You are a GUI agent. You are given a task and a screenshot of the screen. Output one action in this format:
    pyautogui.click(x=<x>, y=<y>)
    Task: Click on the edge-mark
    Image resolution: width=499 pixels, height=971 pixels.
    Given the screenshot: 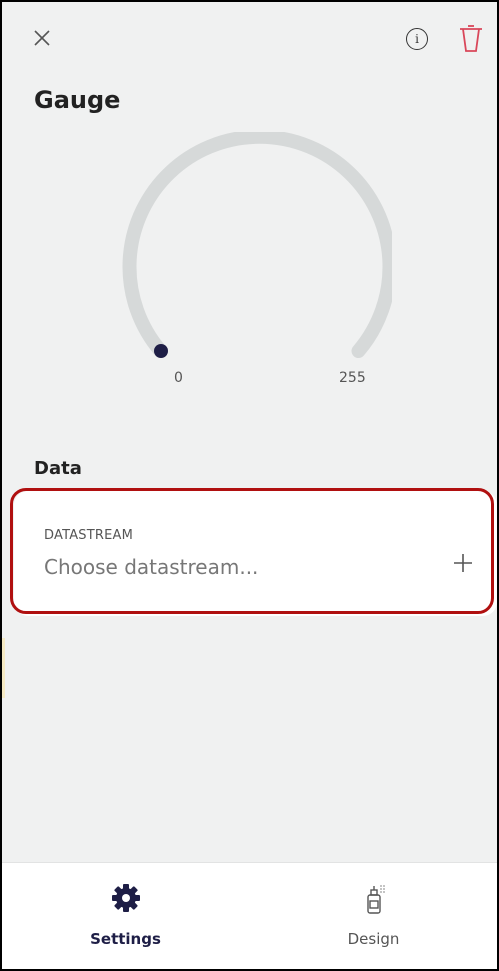 What is the action you would take?
    pyautogui.click(x=3, y=668)
    